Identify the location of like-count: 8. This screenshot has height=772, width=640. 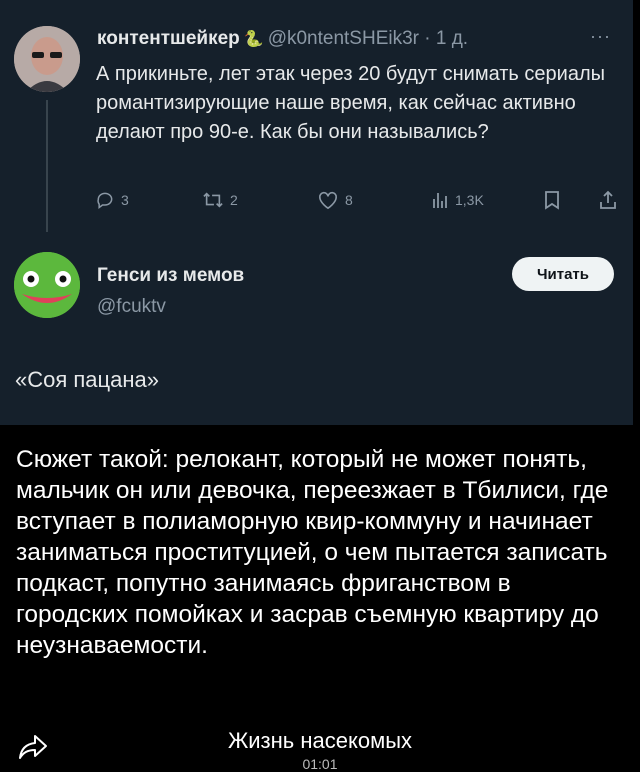
(349, 200).